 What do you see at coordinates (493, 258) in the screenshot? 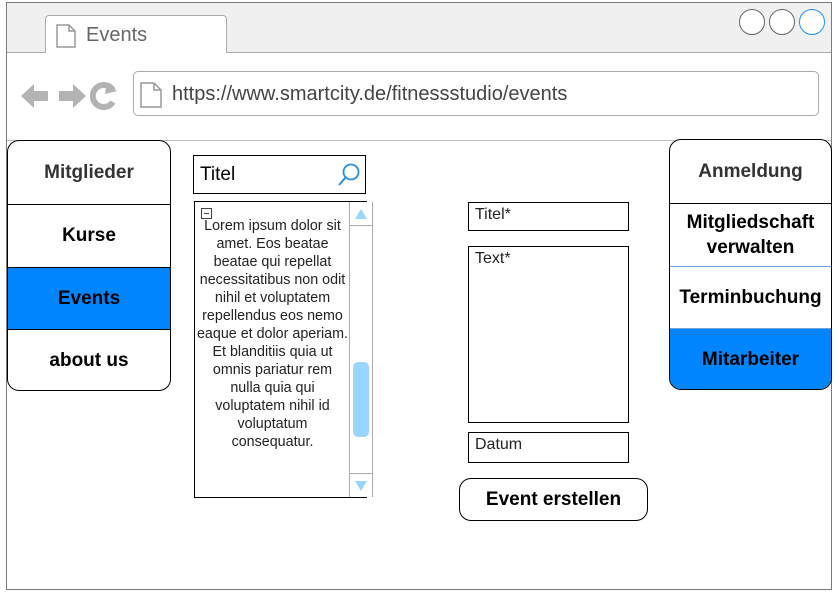
I see `text-placeholder: Text*` at bounding box center [493, 258].